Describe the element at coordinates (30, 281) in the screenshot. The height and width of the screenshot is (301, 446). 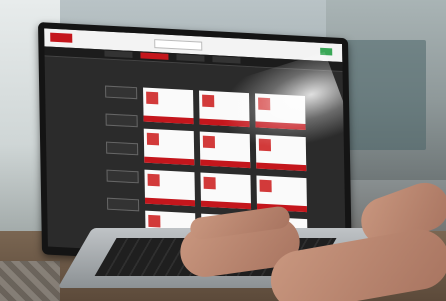
I see `metal-parts` at that location.